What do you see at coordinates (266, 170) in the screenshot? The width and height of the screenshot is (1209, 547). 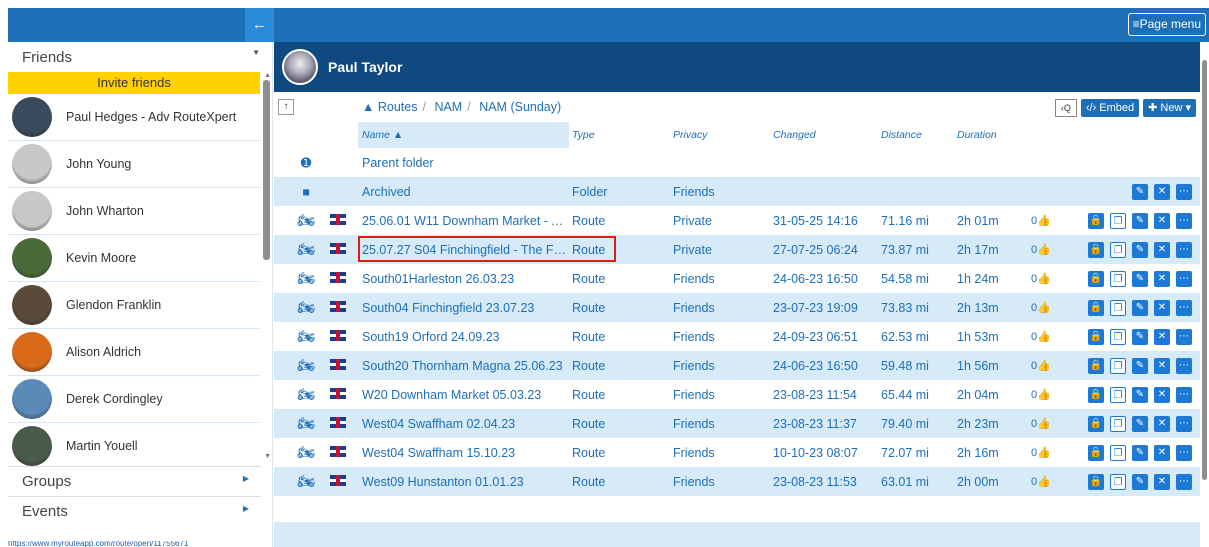 I see `sidebar-scrollbar` at bounding box center [266, 170].